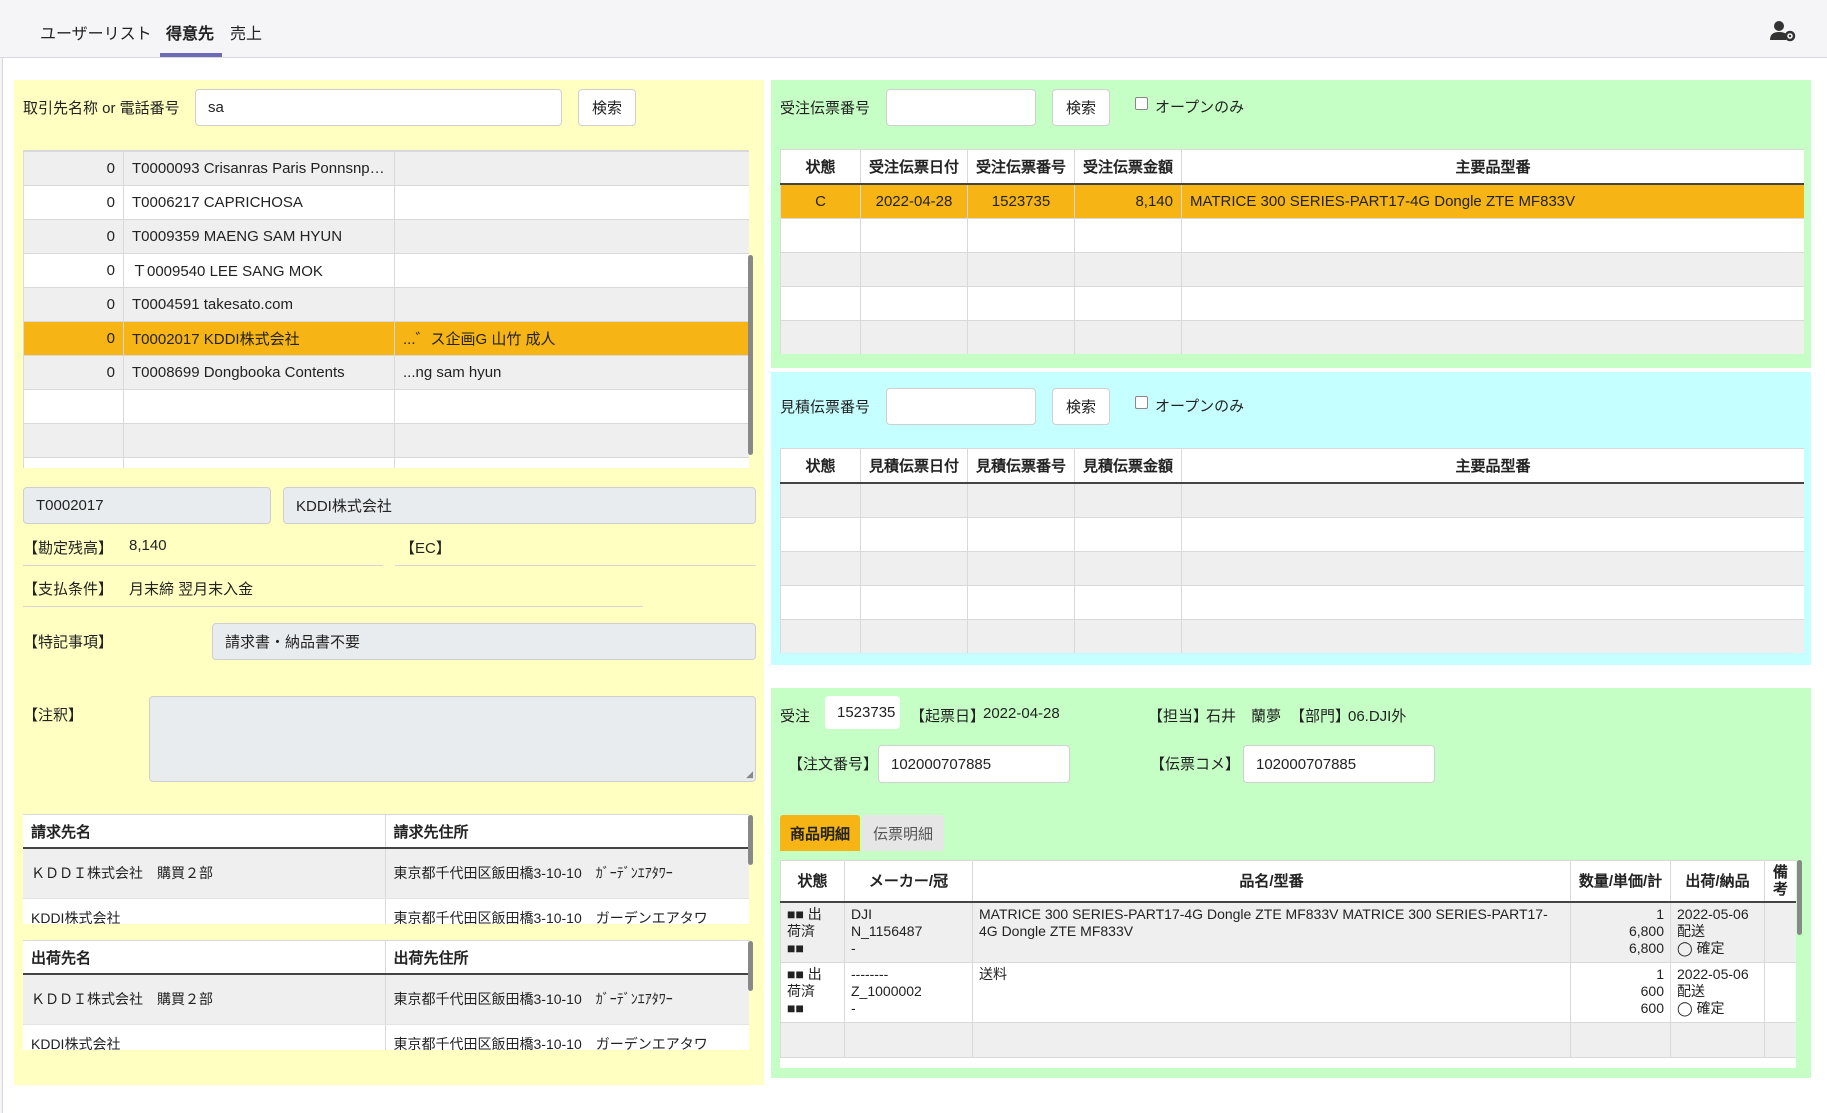 This screenshot has width=1827, height=1113. What do you see at coordinates (452, 739) in the screenshot?
I see `annotation-textarea: ◢` at bounding box center [452, 739].